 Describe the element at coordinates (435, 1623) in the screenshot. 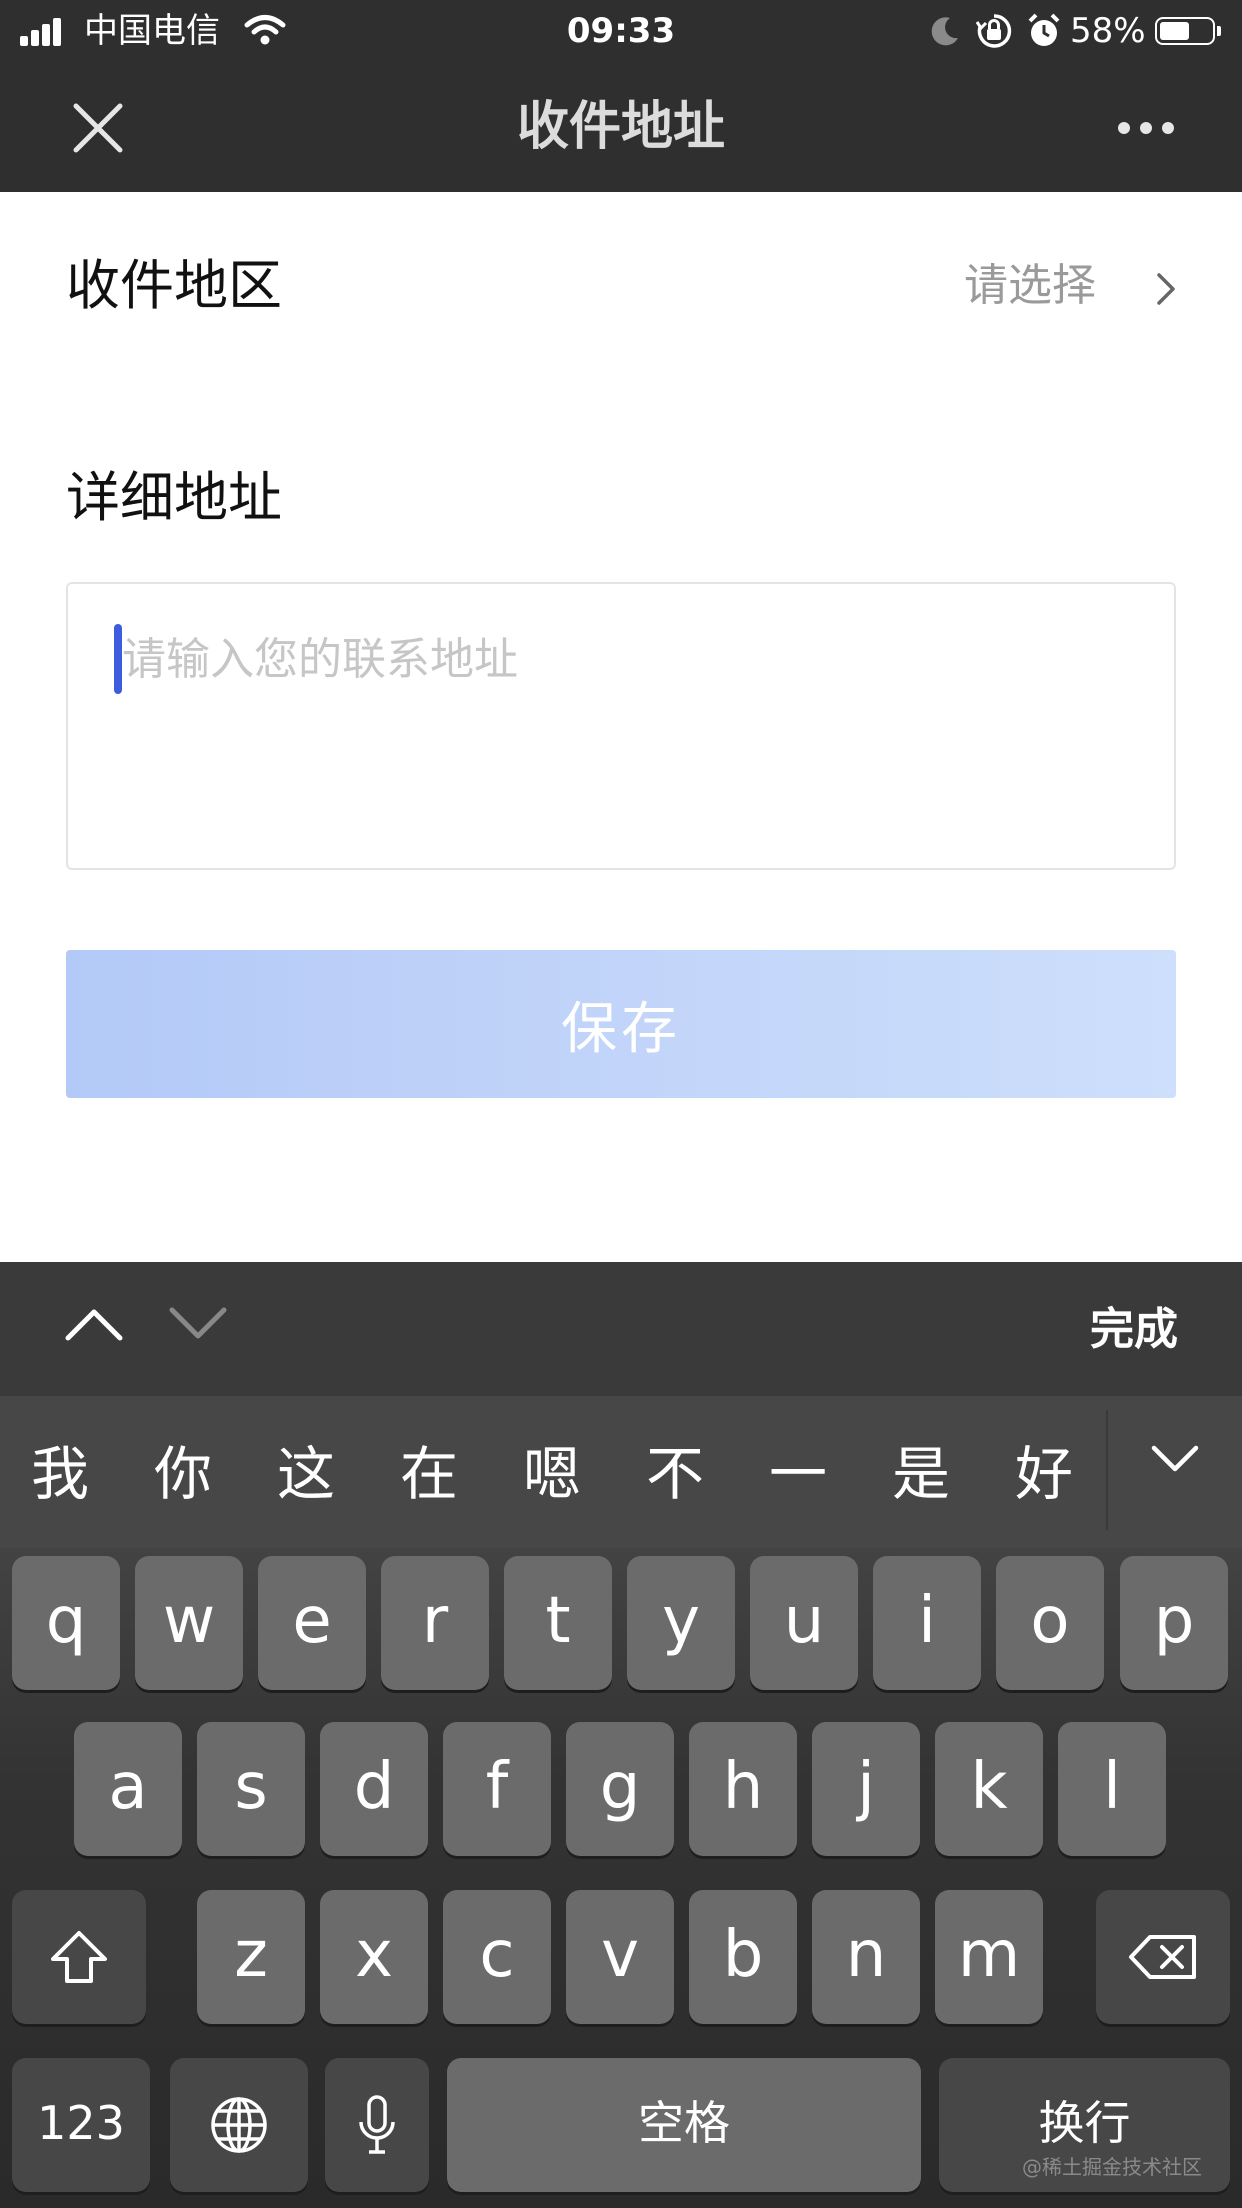

I see `key-r: r` at that location.